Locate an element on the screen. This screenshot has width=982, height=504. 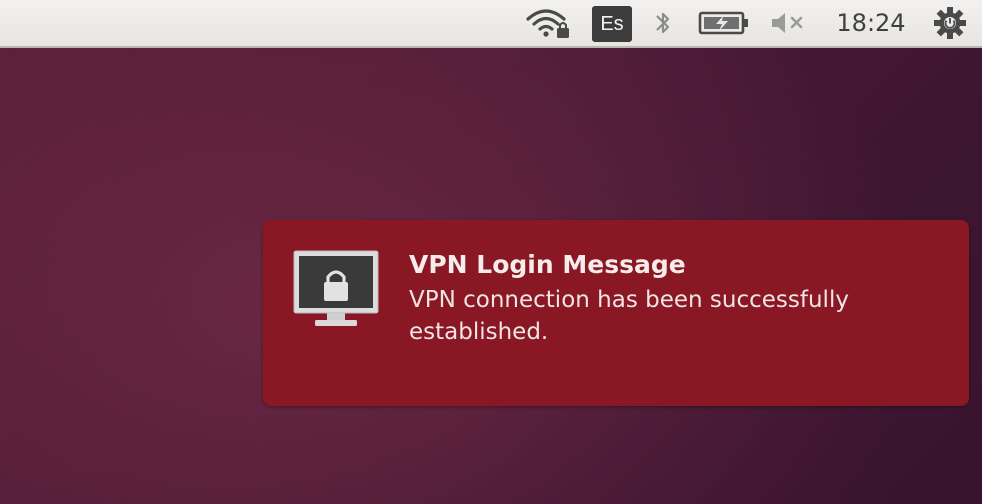
clock: 18:24 is located at coordinates (871, 23).